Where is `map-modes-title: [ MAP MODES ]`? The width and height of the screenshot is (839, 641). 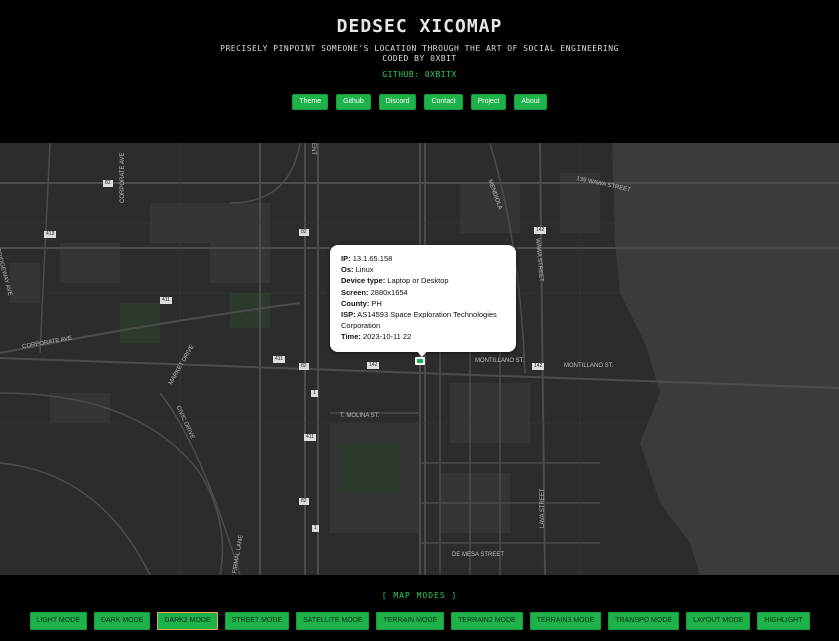
map-modes-title: [ MAP MODES ] is located at coordinates (419, 595).